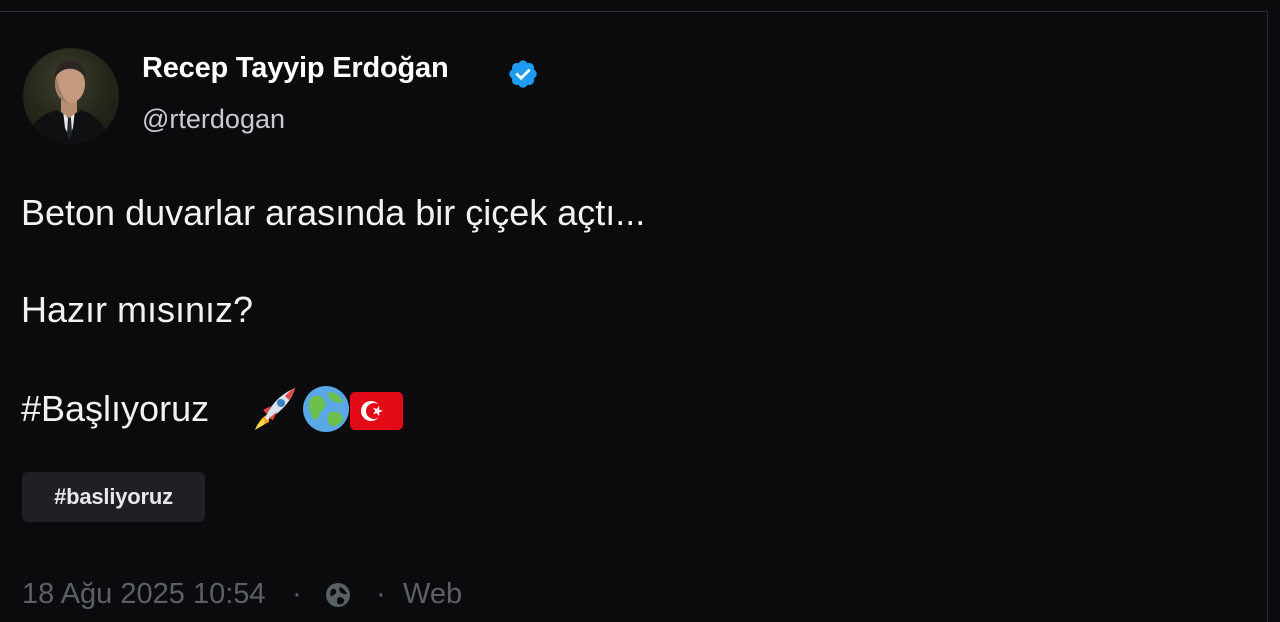 The height and width of the screenshot is (622, 1280). What do you see at coordinates (523, 74) in the screenshot?
I see `verified-badge-icon` at bounding box center [523, 74].